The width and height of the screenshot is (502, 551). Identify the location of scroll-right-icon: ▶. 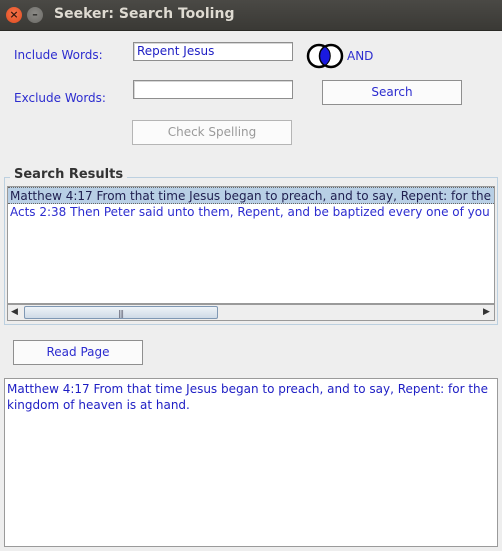
(486, 312).